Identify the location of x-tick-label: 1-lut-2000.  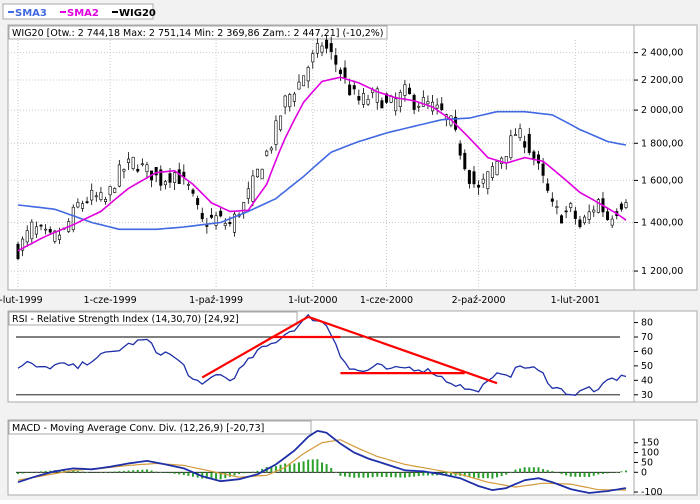
(312, 300).